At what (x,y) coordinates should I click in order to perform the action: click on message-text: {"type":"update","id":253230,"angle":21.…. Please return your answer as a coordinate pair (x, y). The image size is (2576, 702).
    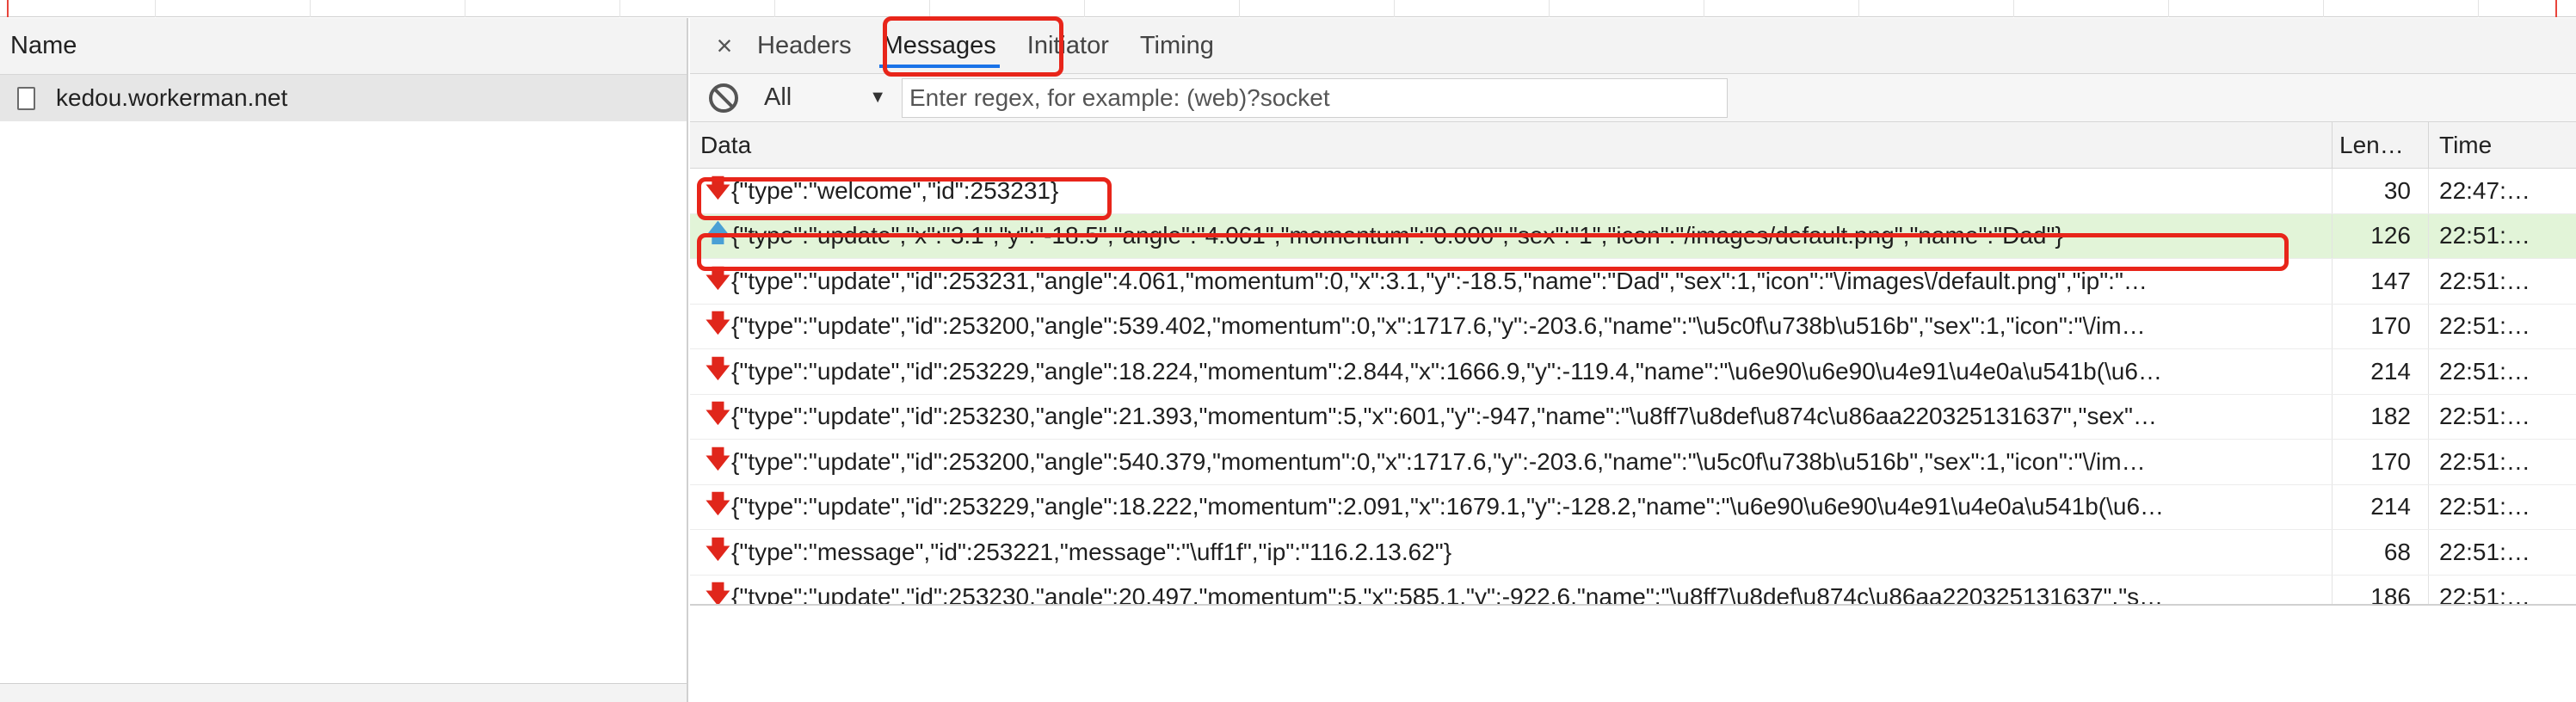
    Looking at the image, I should click on (1444, 417).